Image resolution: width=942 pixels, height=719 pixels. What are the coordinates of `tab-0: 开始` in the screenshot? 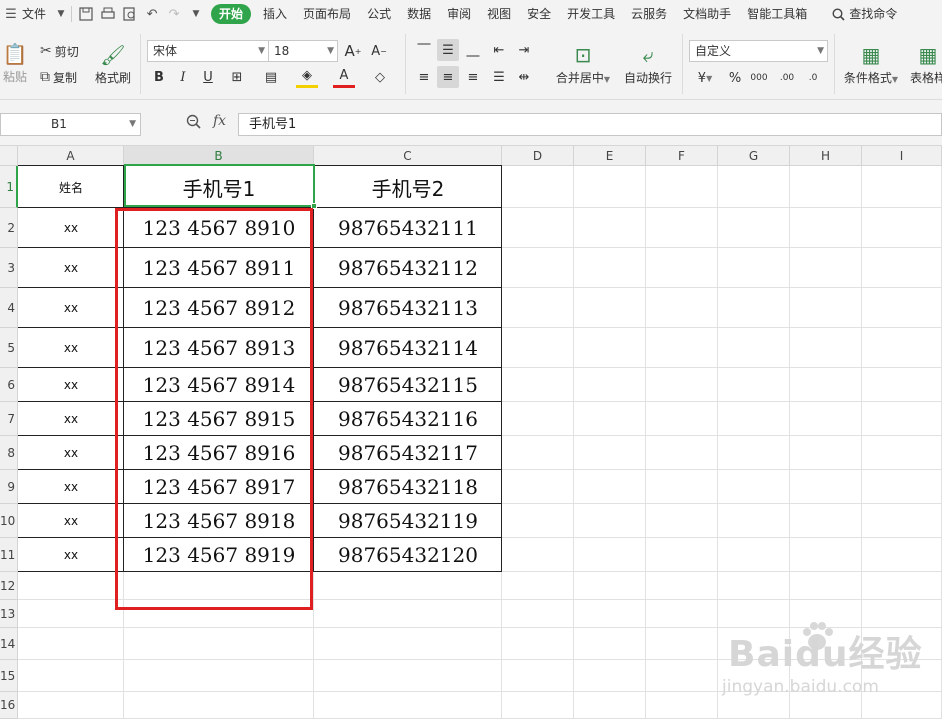 It's located at (231, 14).